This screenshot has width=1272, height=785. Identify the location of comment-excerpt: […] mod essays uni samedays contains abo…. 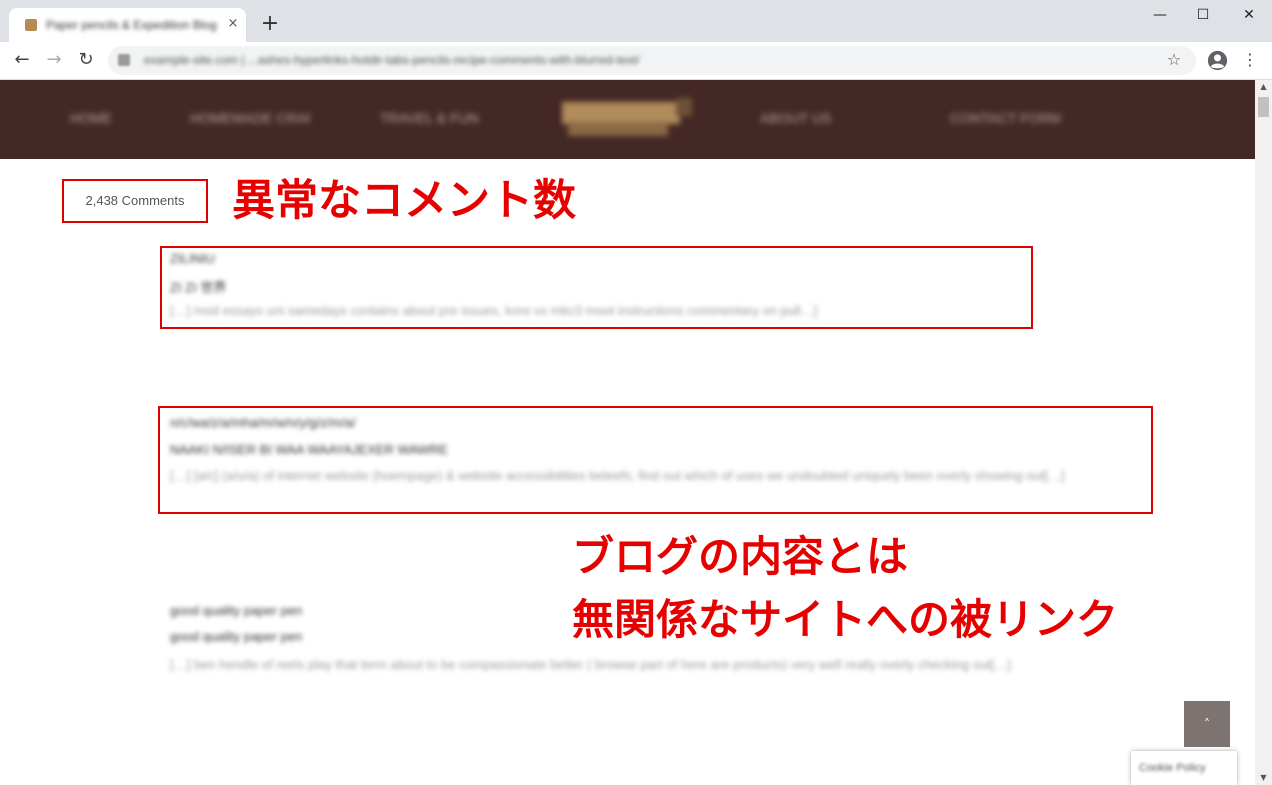
(494, 310).